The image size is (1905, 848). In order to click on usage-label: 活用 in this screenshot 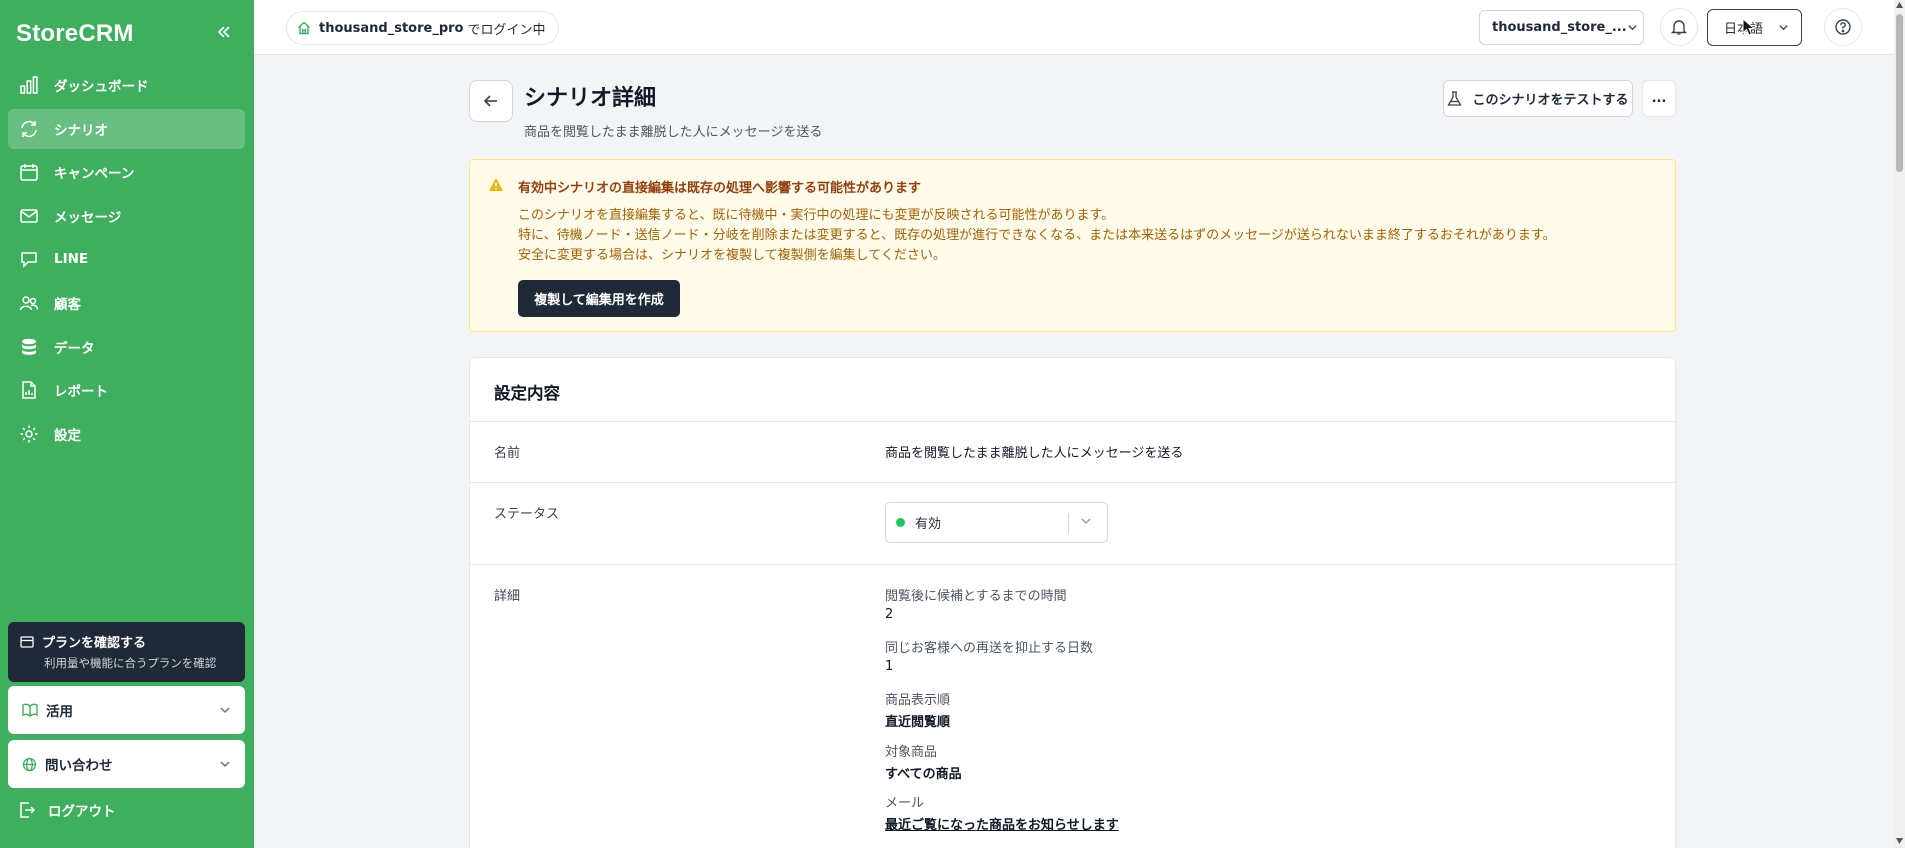, I will do `click(59, 712)`.